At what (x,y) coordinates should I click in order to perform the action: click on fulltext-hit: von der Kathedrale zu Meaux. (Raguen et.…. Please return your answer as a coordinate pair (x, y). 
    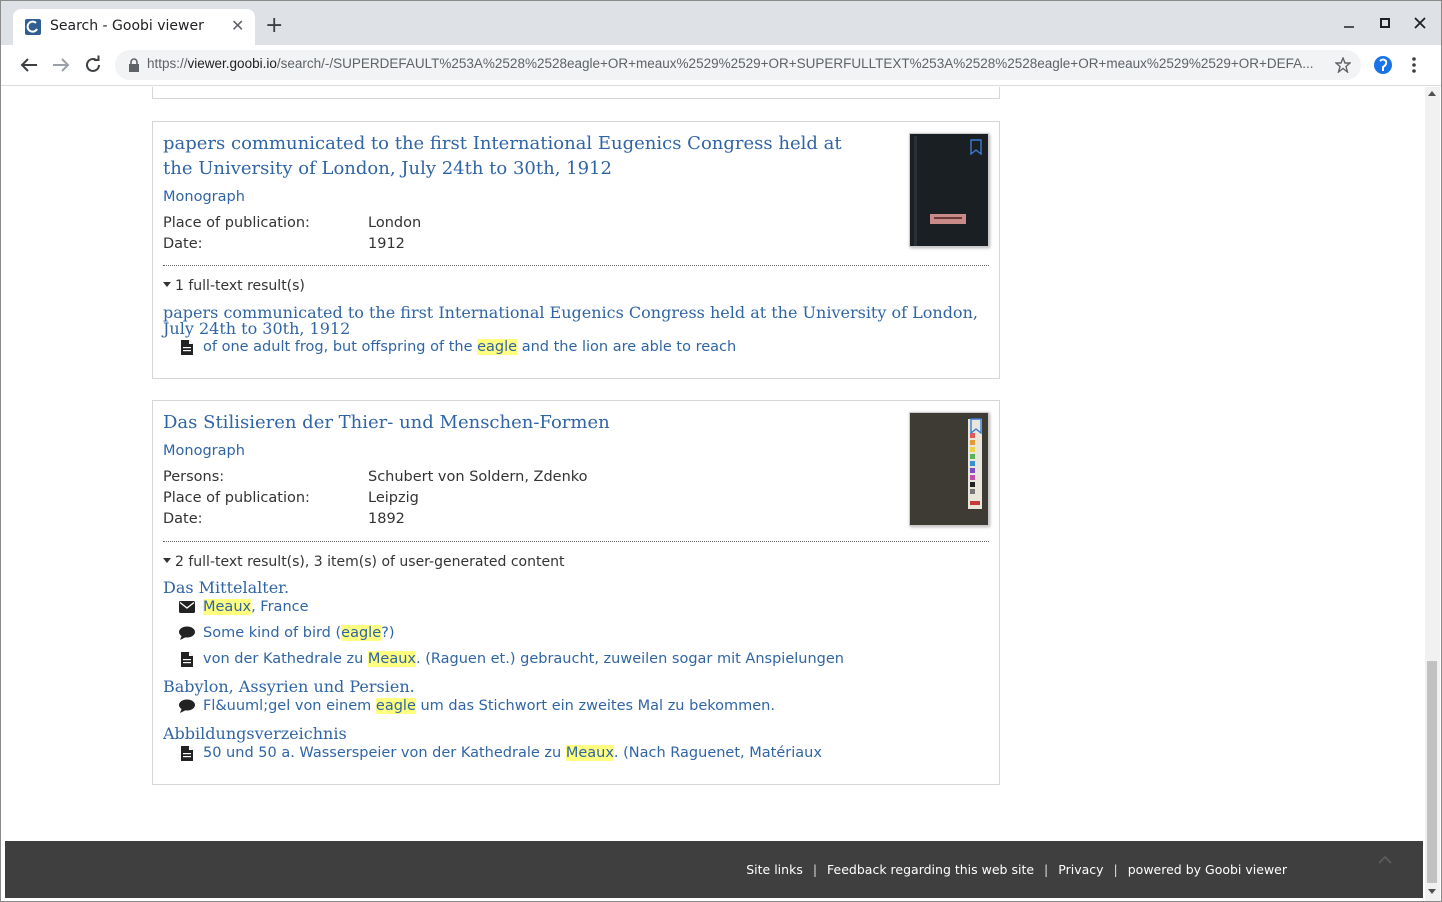
    Looking at the image, I should click on (511, 659).